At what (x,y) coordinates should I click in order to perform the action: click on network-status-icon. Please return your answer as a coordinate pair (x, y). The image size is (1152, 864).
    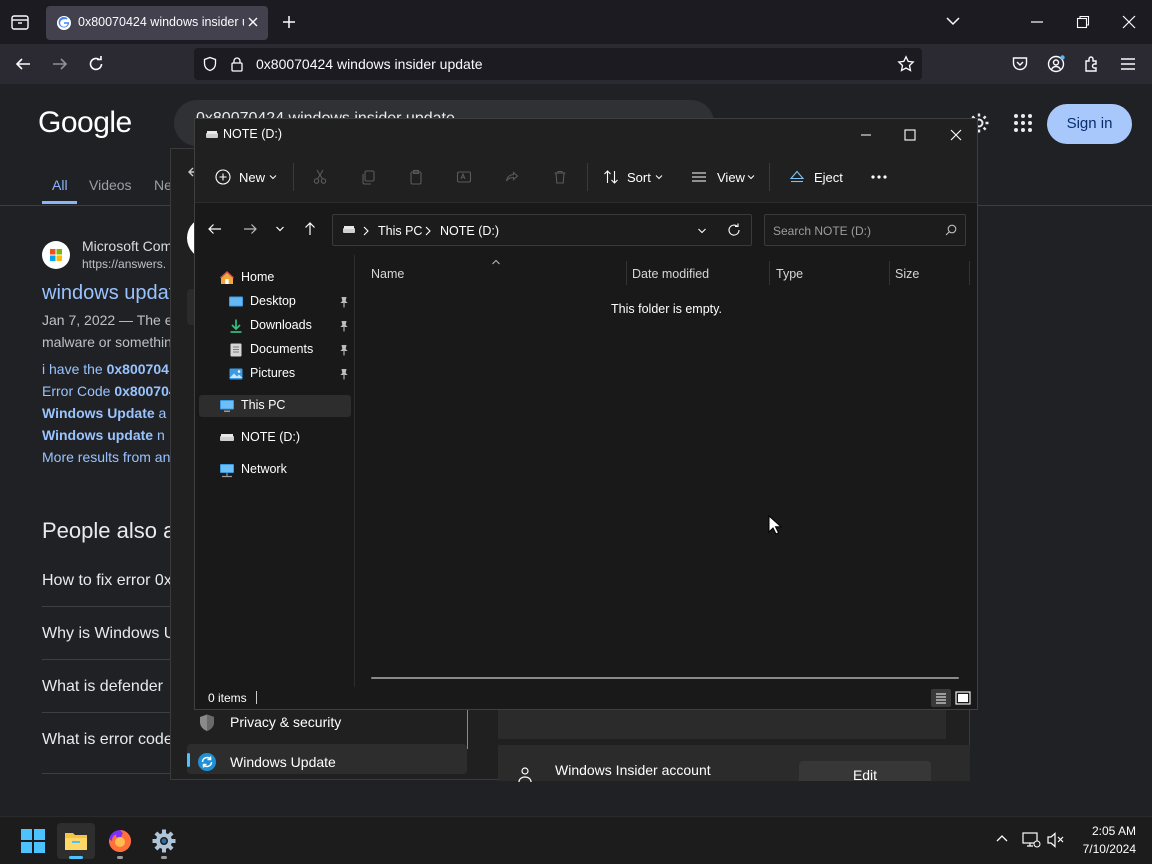
    Looking at the image, I should click on (1031, 840).